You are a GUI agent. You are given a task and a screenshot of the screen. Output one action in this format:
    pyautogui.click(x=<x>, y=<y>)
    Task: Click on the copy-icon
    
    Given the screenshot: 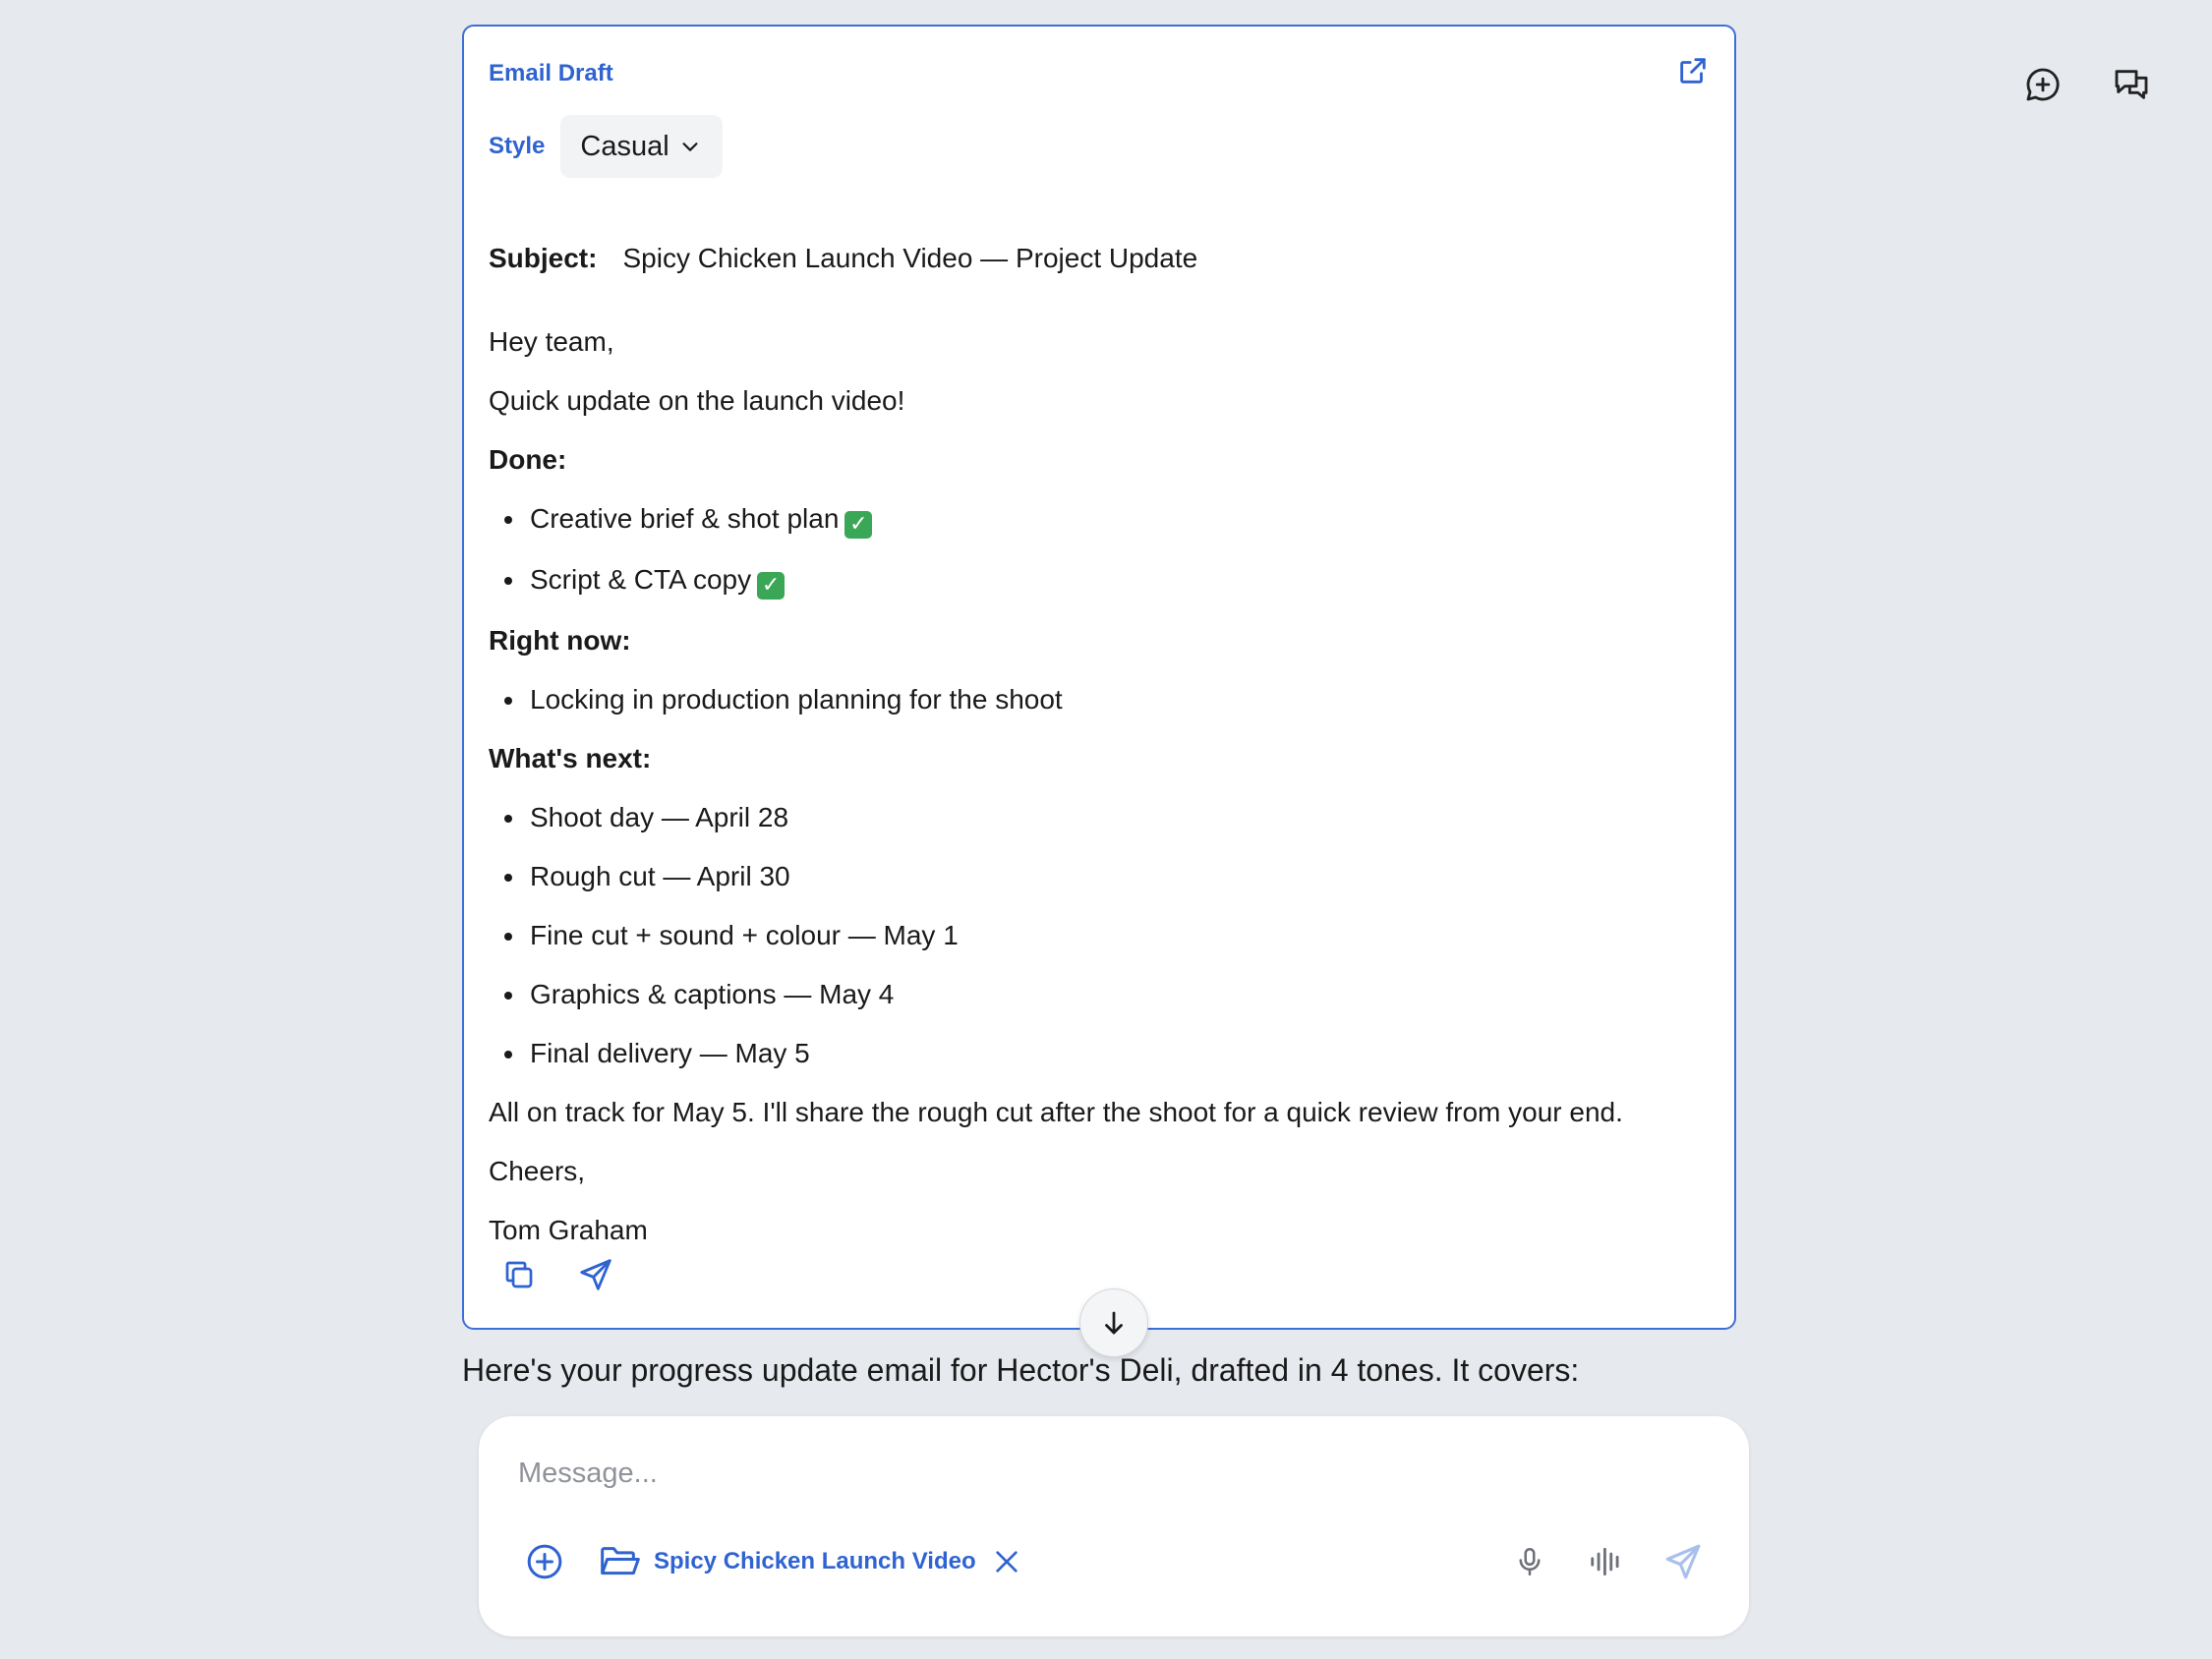 What is the action you would take?
    pyautogui.click(x=519, y=1274)
    